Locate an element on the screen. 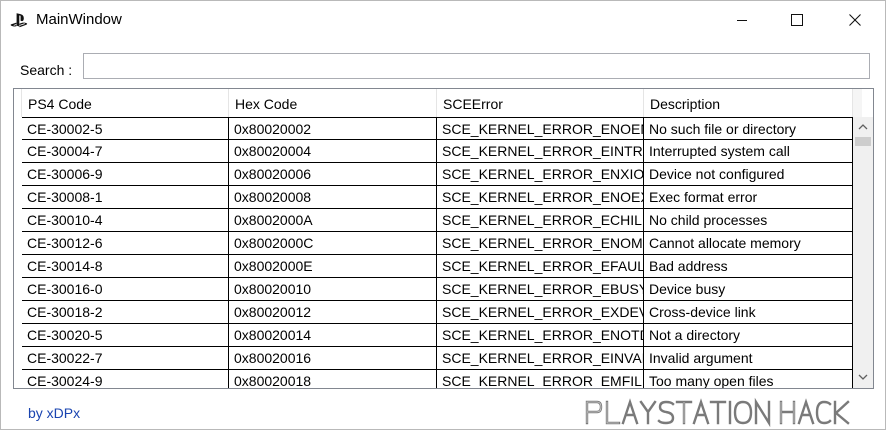  cell-hex-code: 0x80020010 is located at coordinates (333, 289).